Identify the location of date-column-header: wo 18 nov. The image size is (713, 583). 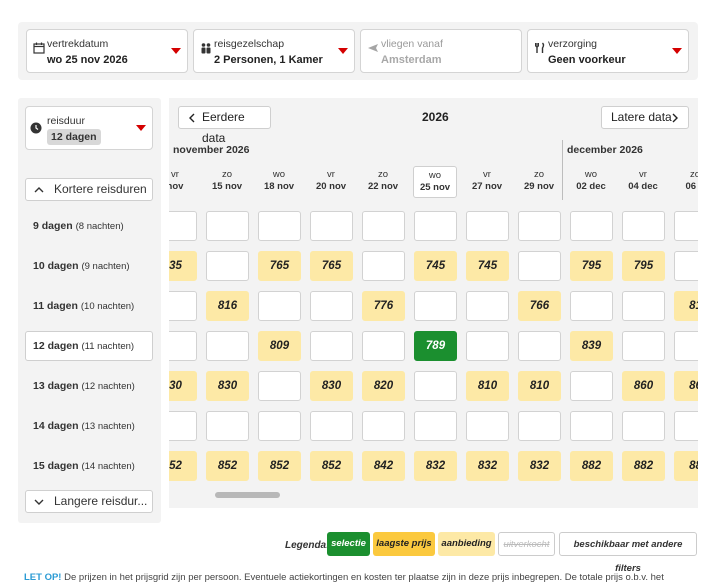
(279, 182).